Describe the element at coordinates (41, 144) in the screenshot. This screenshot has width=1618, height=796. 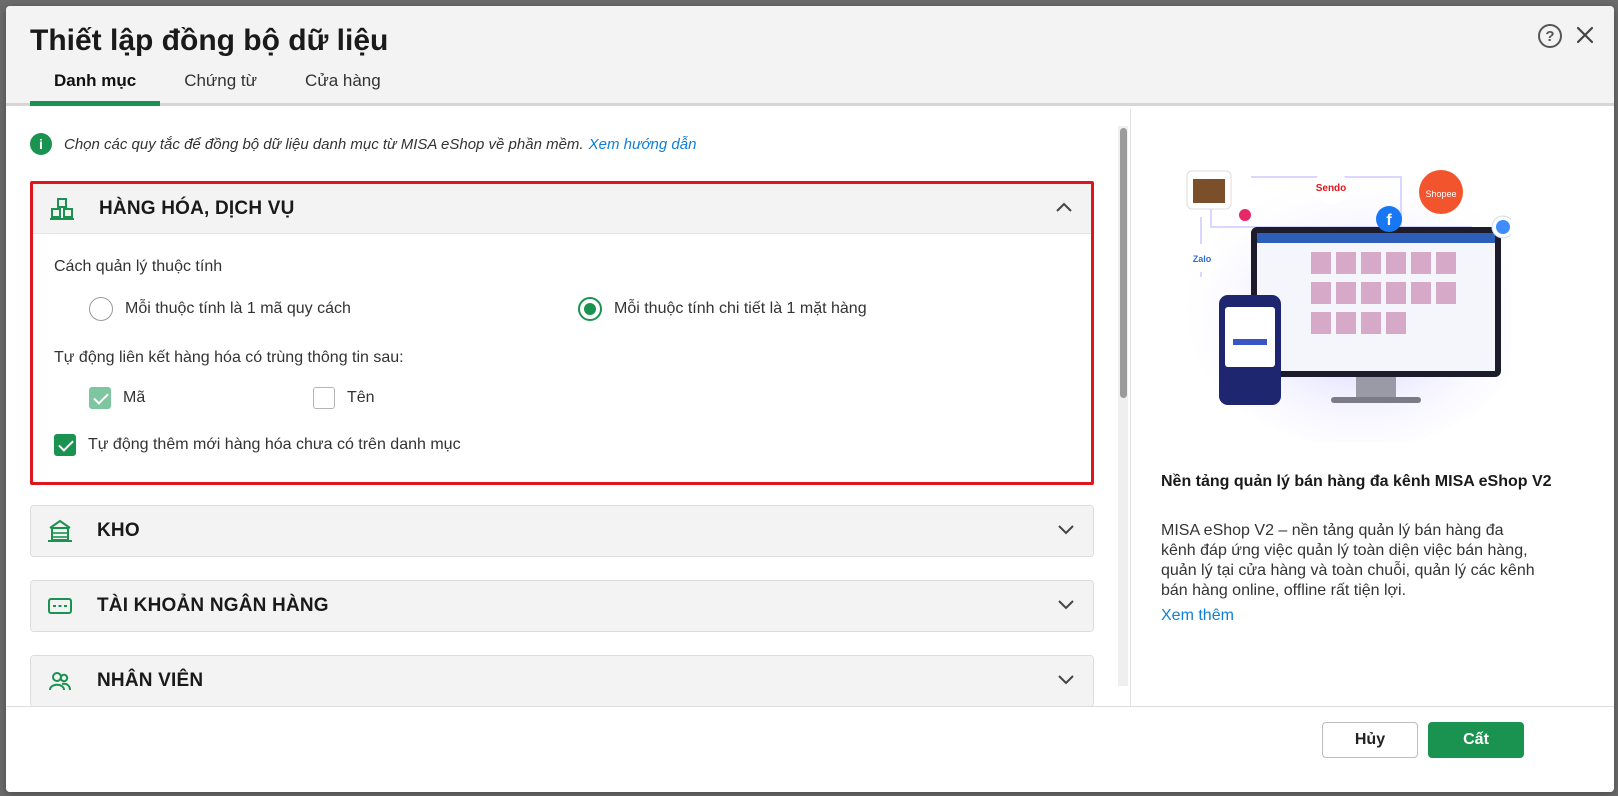
I see `info-icon: i` at that location.